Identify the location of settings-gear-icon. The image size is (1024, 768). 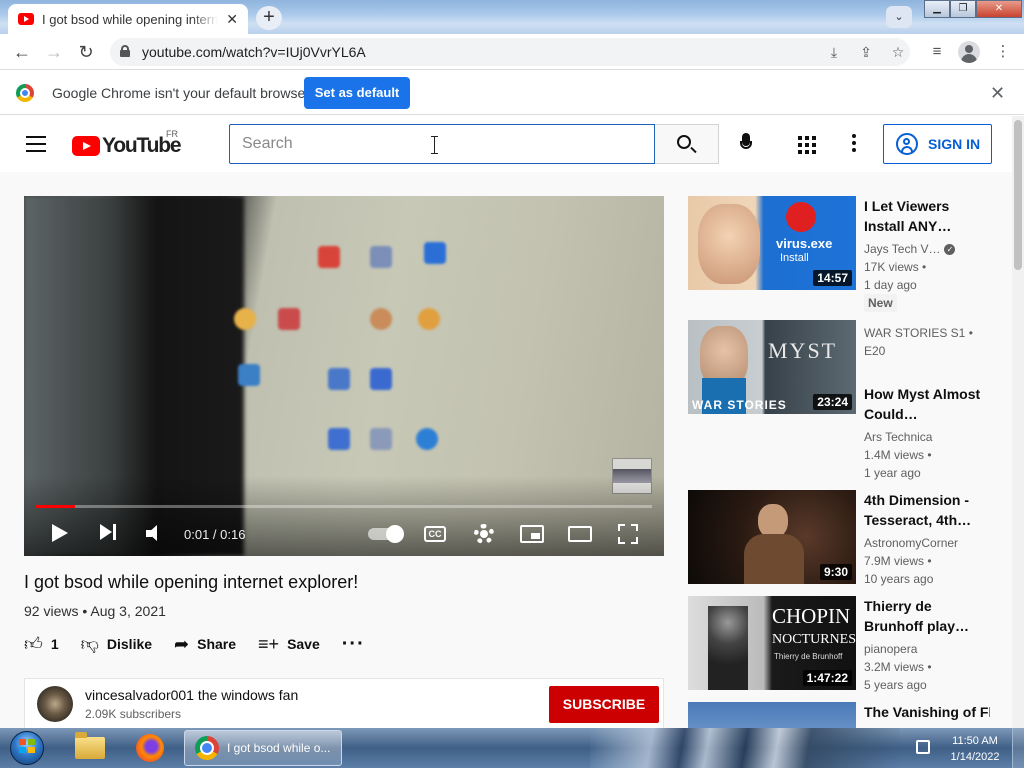
(484, 534).